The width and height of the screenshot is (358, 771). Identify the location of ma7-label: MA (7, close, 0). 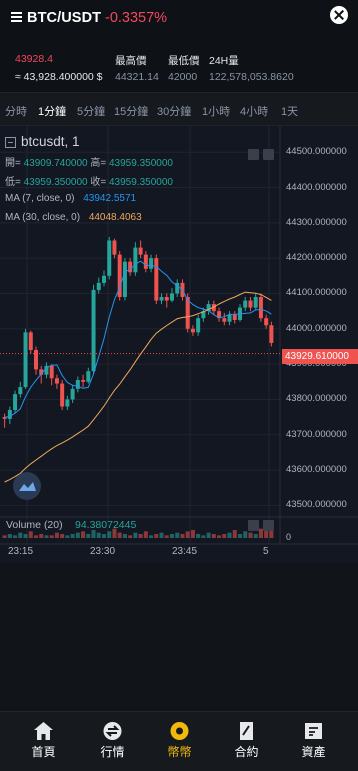
(40, 198).